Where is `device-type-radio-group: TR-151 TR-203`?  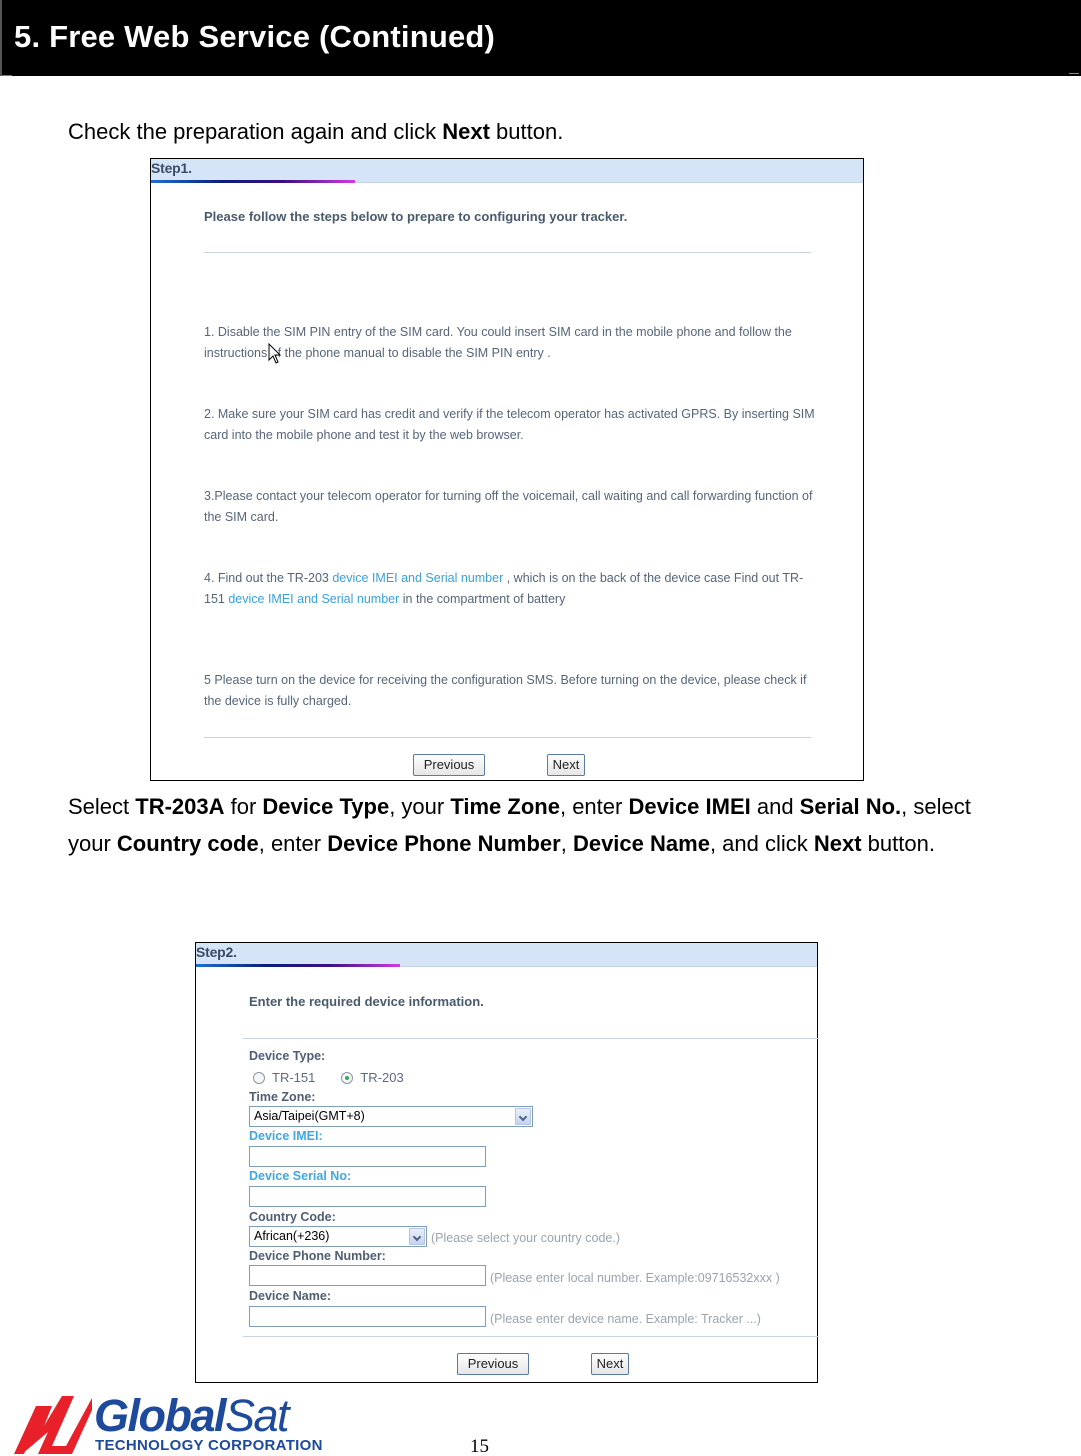
device-type-radio-group: TR-151 TR-203 is located at coordinates (341, 1077).